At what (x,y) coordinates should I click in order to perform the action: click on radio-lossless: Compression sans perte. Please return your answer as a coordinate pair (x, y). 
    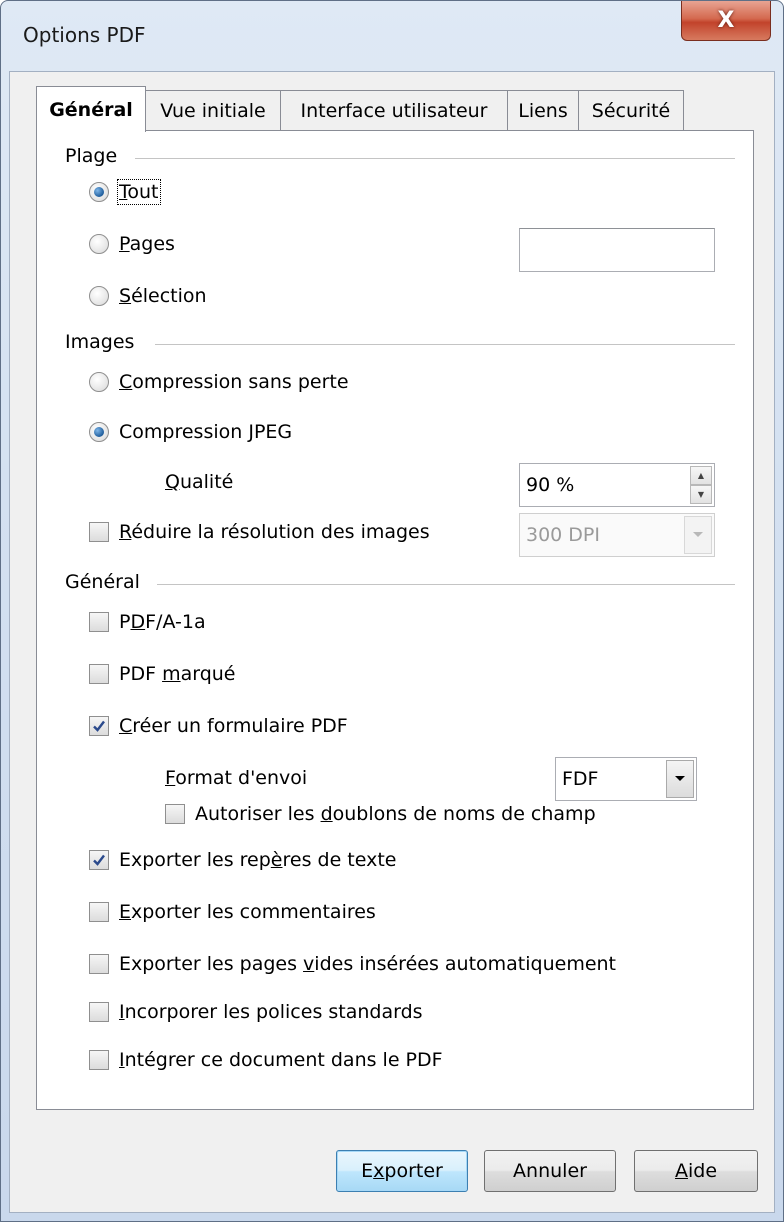
    Looking at the image, I should click on (219, 382).